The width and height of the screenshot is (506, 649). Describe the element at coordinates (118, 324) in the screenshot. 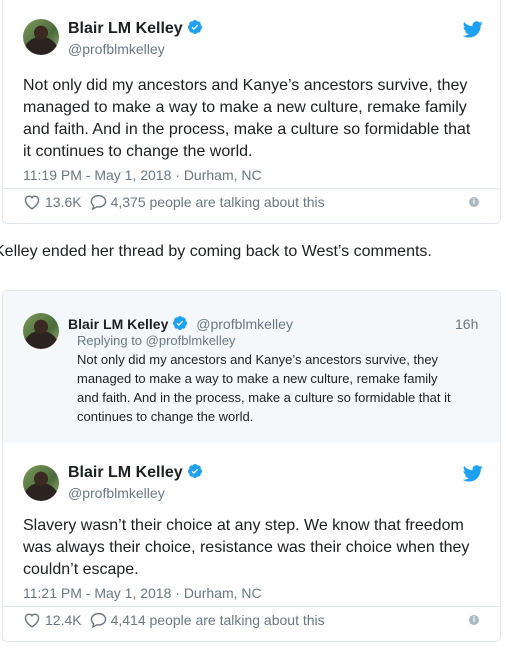

I see `reply-author-name-text: Blair LM Kelley` at that location.